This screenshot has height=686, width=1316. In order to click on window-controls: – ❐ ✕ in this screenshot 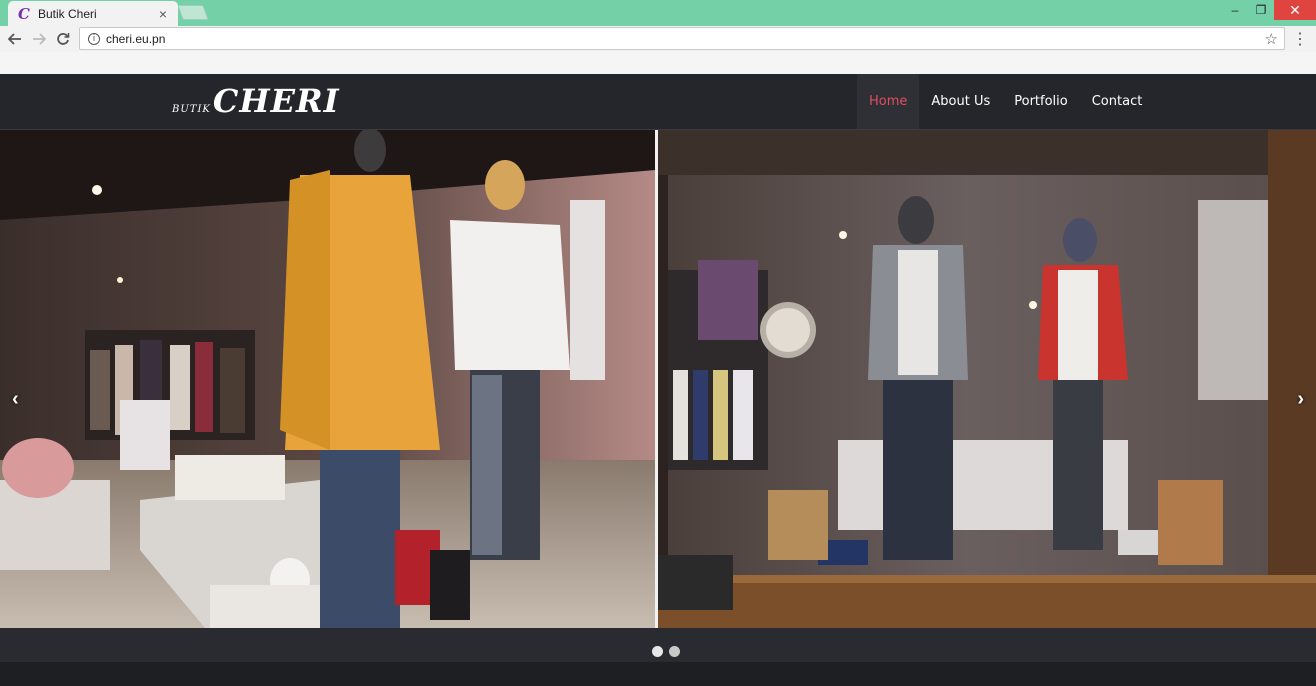, I will do `click(1269, 10)`.